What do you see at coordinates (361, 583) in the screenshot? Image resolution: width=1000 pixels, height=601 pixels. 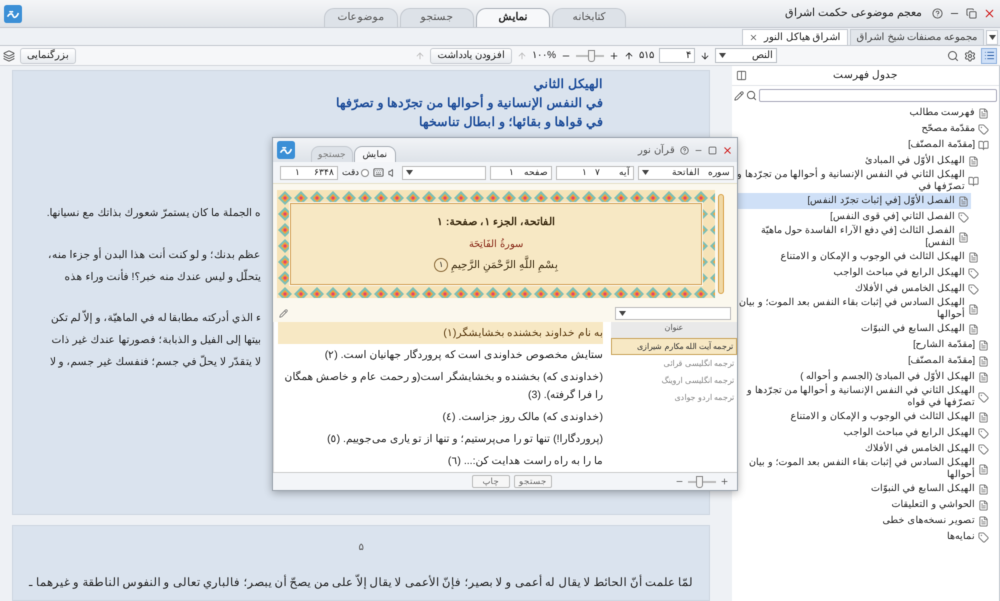 I see `body-text-line: لمّا علمت أنّ الحائط لا يقال له أعمى و لا بصير؛ فإنّ الأعمى لا يقال إلاّ على من يصحّ أن يبصر؛ فالباري تعالى و النفوس الناطقة و غيرهما ـ` at bounding box center [361, 583].